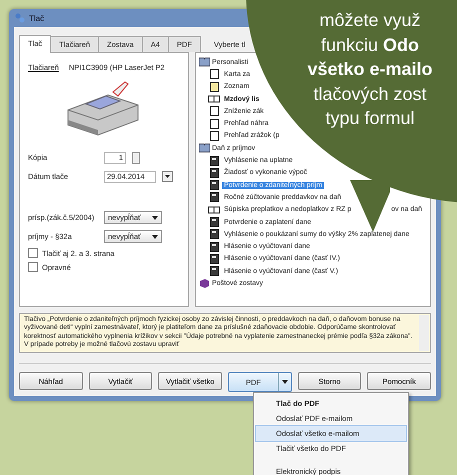 The height and width of the screenshot is (475, 457). What do you see at coordinates (167, 176) in the screenshot?
I see `dropdown-icon` at bounding box center [167, 176].